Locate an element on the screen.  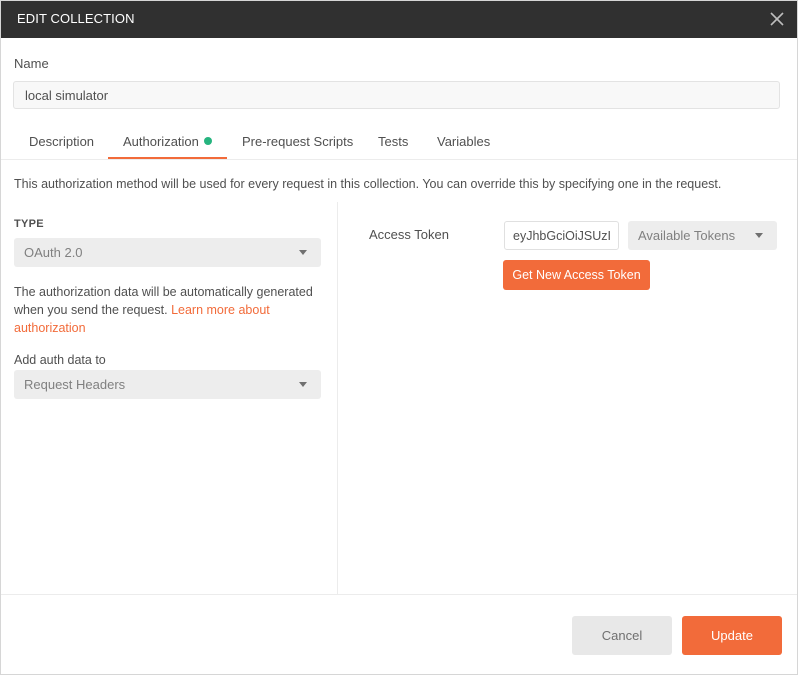
tab-authorization-label: Authorization is located at coordinates (161, 141).